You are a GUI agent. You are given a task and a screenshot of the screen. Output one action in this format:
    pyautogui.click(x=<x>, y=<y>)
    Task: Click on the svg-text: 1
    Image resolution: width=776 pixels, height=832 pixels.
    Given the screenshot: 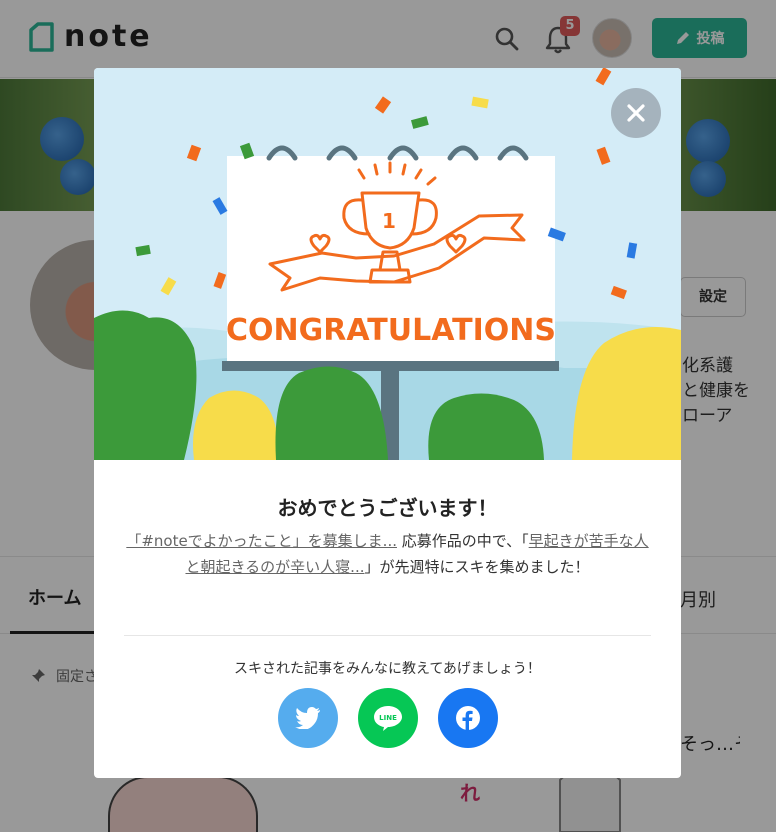 What is the action you would take?
    pyautogui.click(x=389, y=221)
    